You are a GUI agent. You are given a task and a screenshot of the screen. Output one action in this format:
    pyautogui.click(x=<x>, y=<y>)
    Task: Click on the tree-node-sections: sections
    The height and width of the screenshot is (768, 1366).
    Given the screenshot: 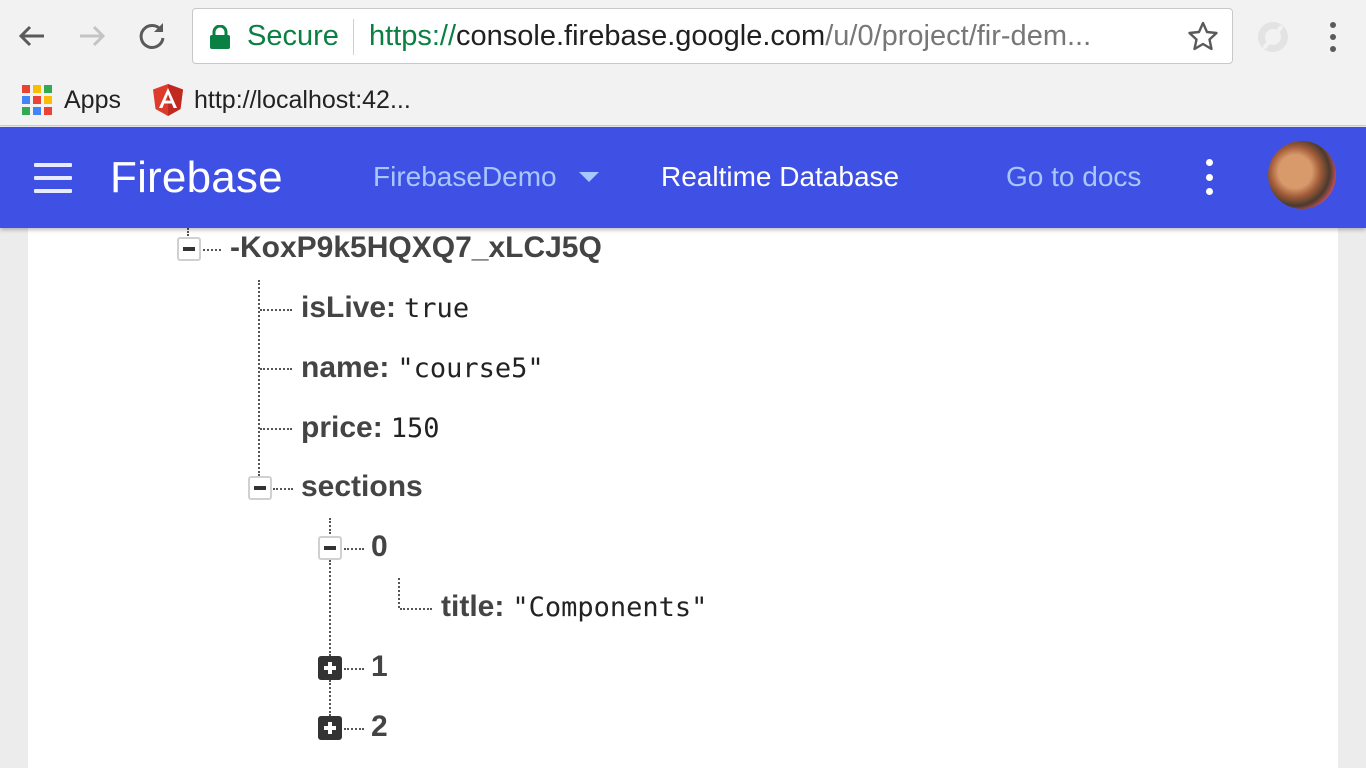 What is the action you would take?
    pyautogui.click(x=362, y=487)
    